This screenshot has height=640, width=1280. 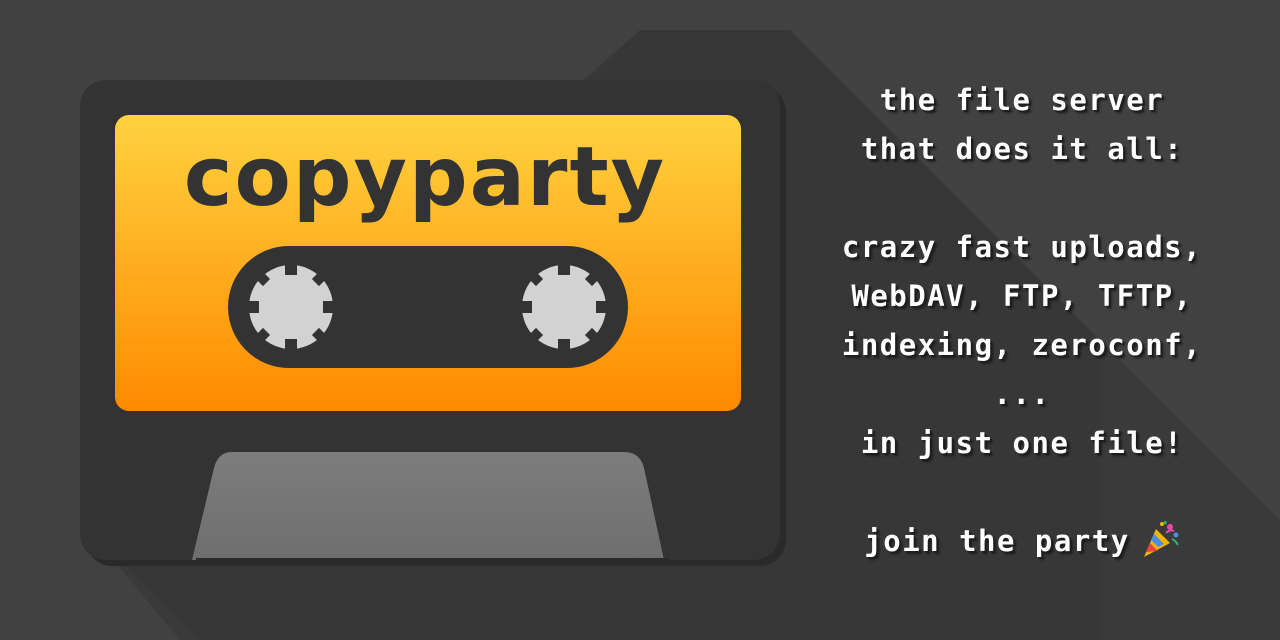 I want to click on tagline-line-3: crazy fast uploads,, so click(x=1022, y=247).